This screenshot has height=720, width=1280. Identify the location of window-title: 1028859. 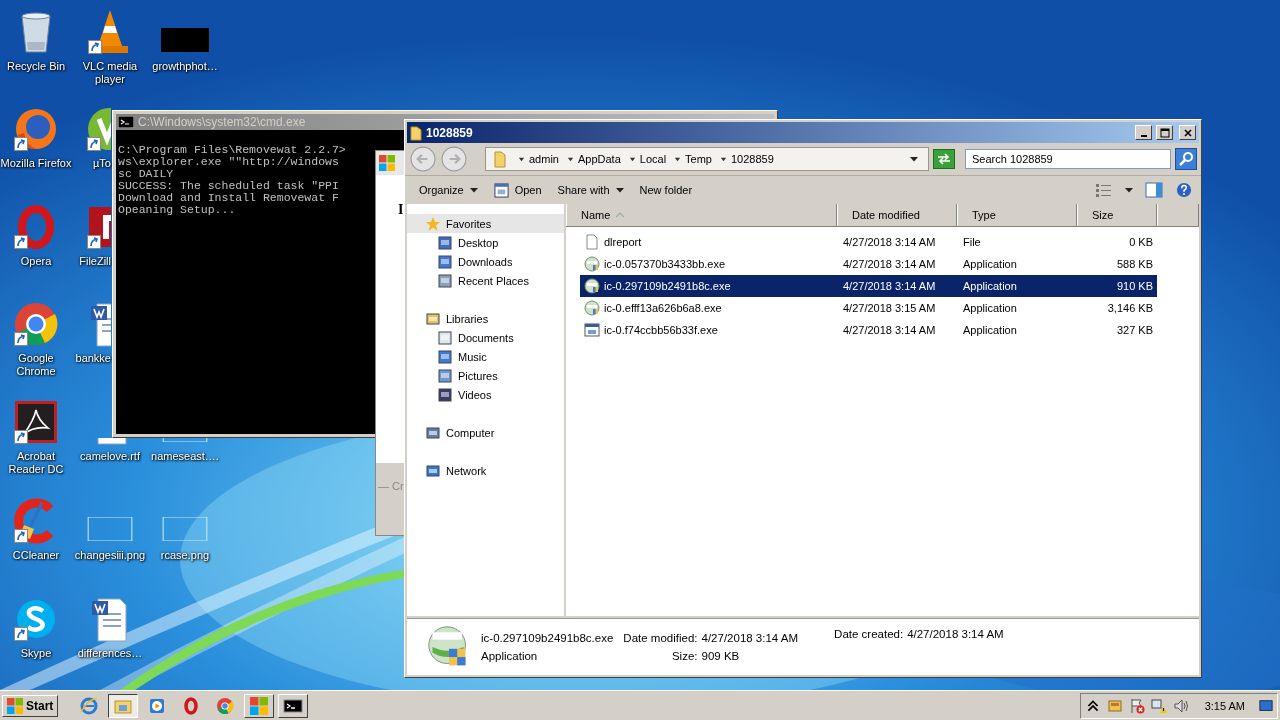
(449, 132).